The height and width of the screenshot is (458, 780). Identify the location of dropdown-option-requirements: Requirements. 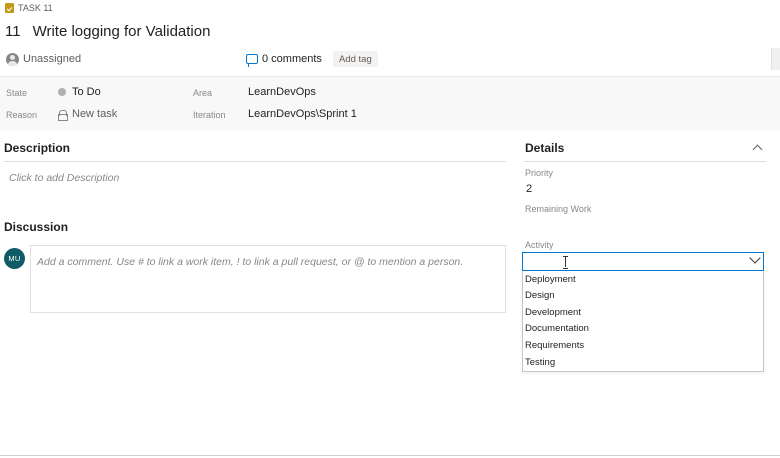
(554, 346).